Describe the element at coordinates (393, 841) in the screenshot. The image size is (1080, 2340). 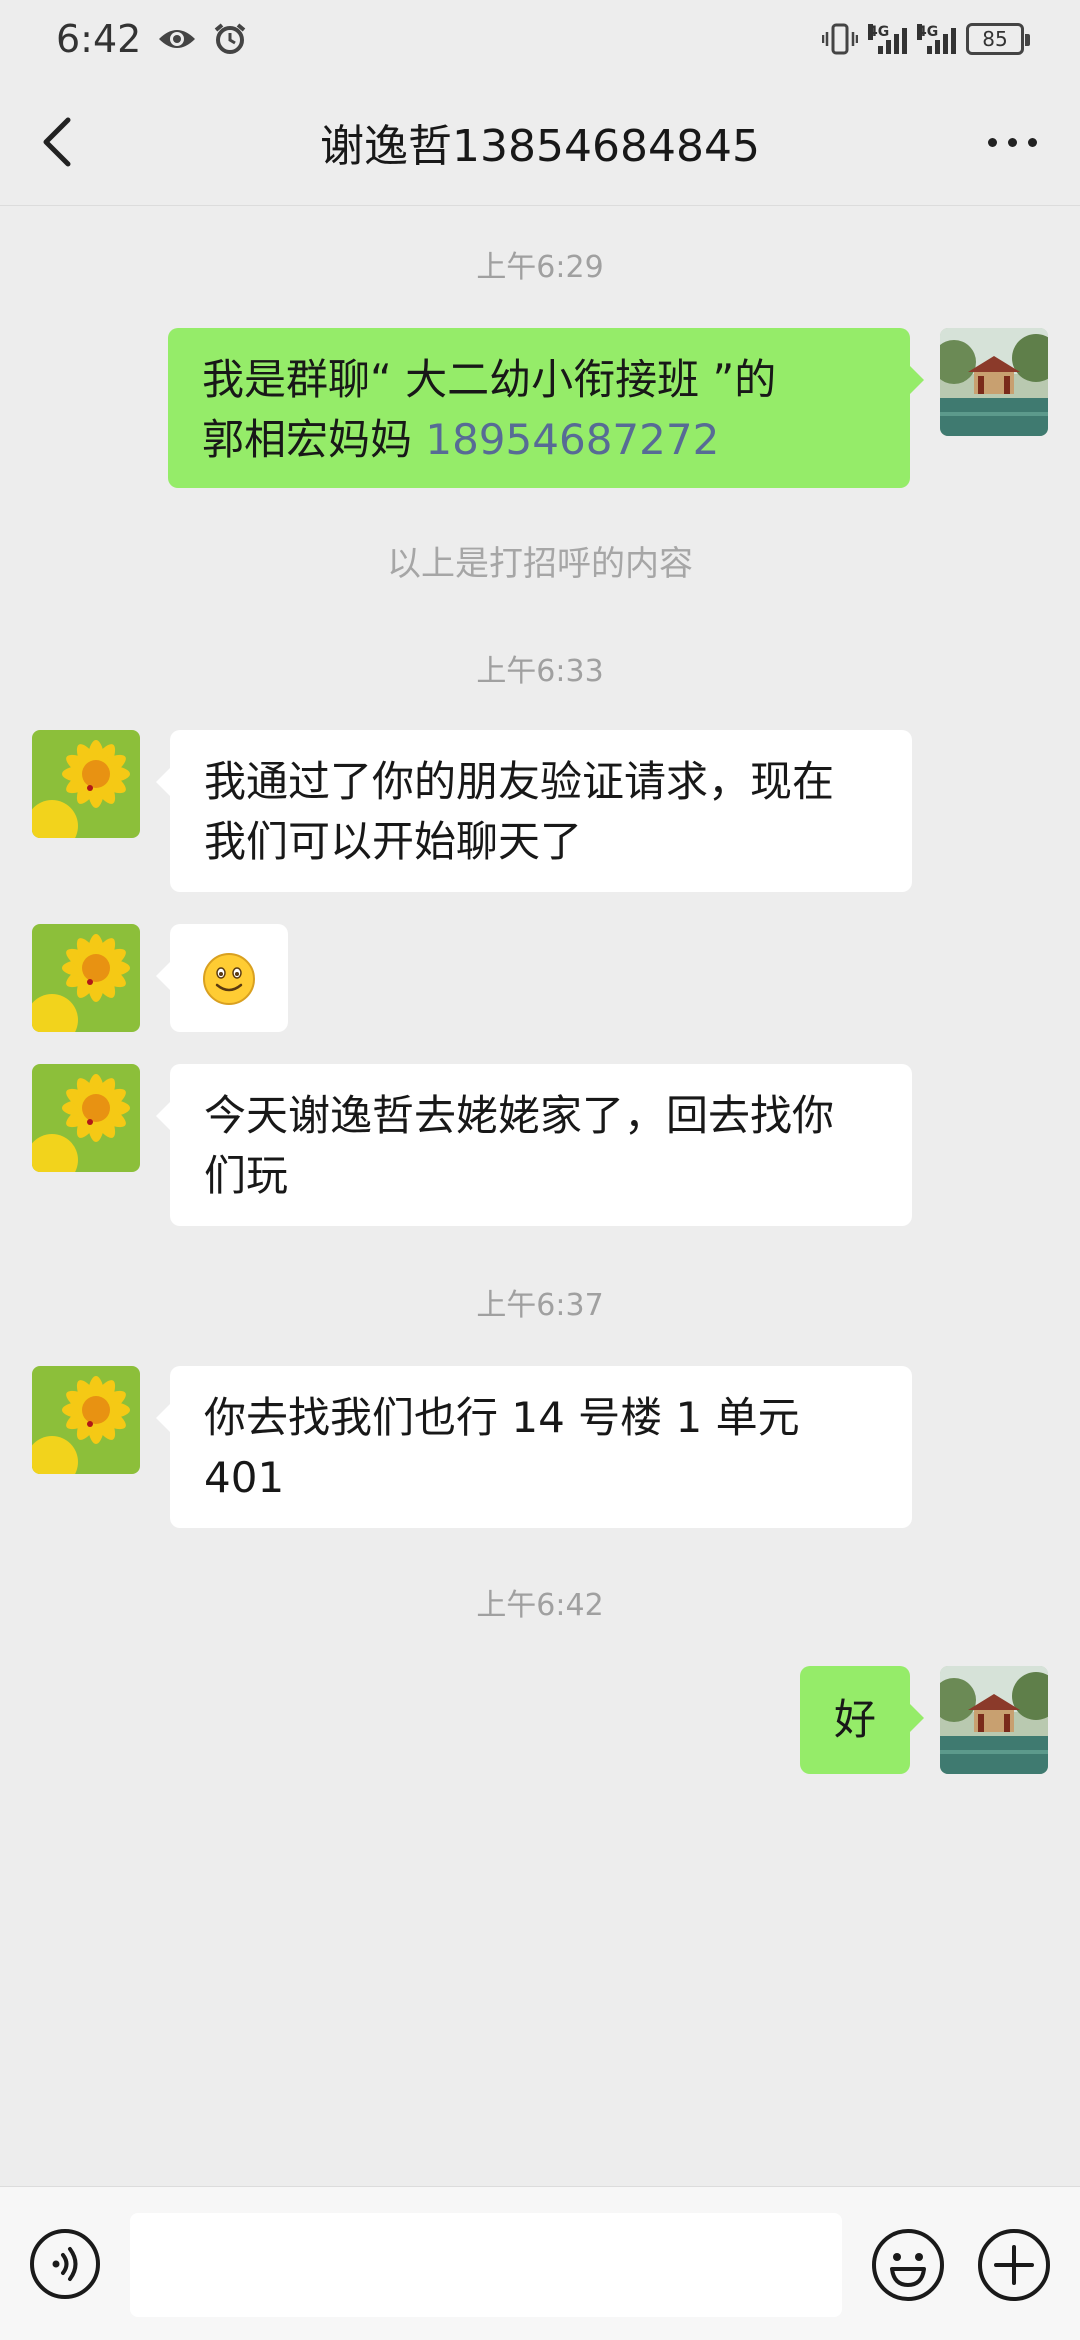
I see `message-text: 我们可以开始聊天了` at that location.